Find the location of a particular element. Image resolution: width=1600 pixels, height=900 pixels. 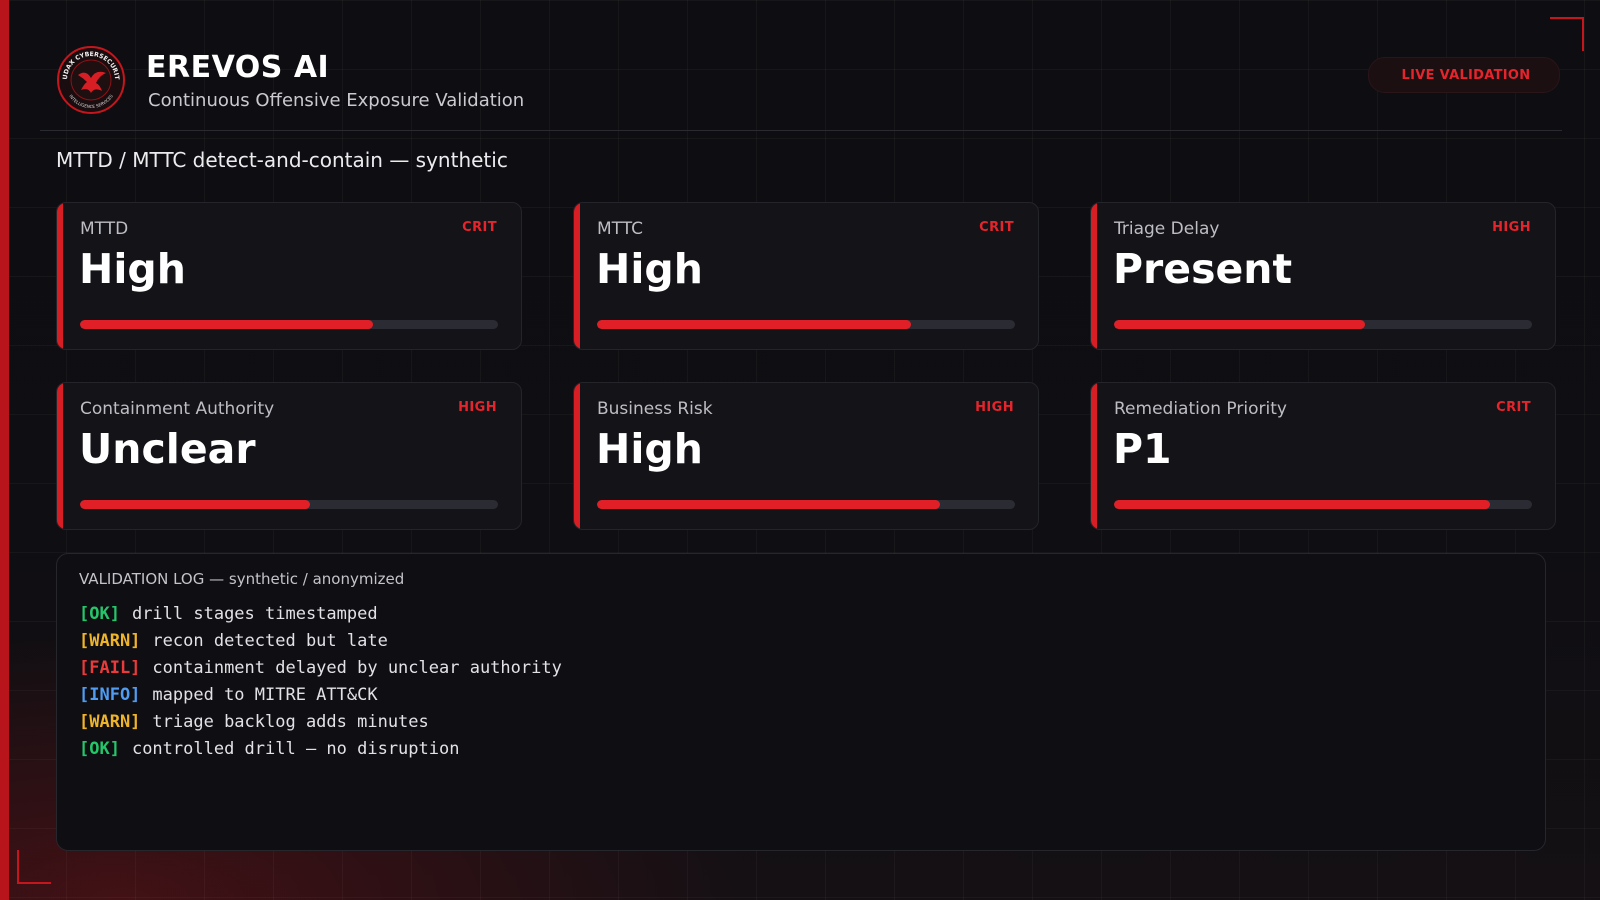

metric-value: P1 is located at coordinates (1142, 449).